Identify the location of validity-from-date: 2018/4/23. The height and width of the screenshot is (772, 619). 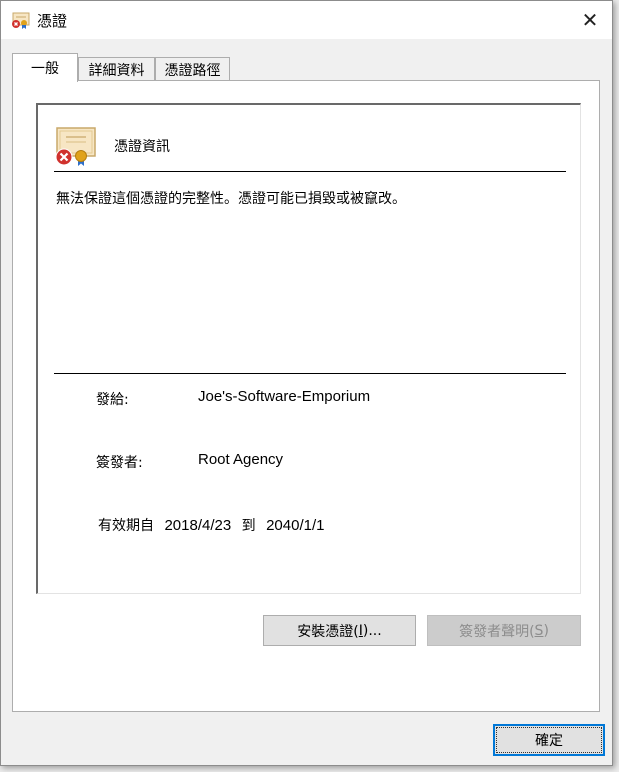
(198, 525).